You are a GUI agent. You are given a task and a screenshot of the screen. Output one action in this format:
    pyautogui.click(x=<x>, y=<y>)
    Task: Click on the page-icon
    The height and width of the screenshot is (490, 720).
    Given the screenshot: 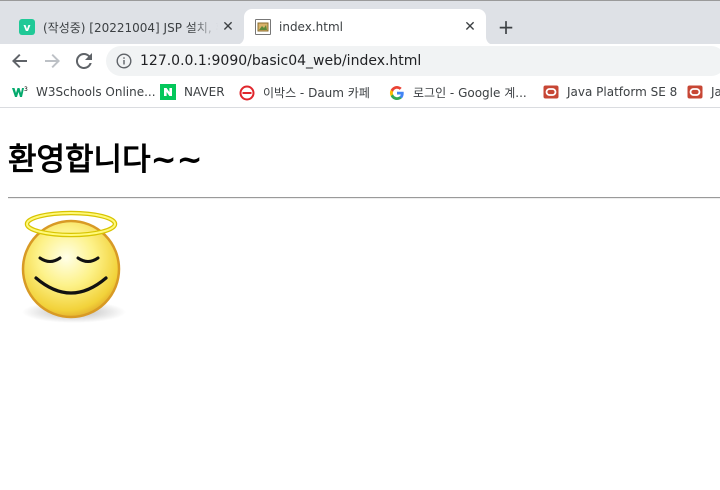 What is the action you would take?
    pyautogui.click(x=263, y=27)
    